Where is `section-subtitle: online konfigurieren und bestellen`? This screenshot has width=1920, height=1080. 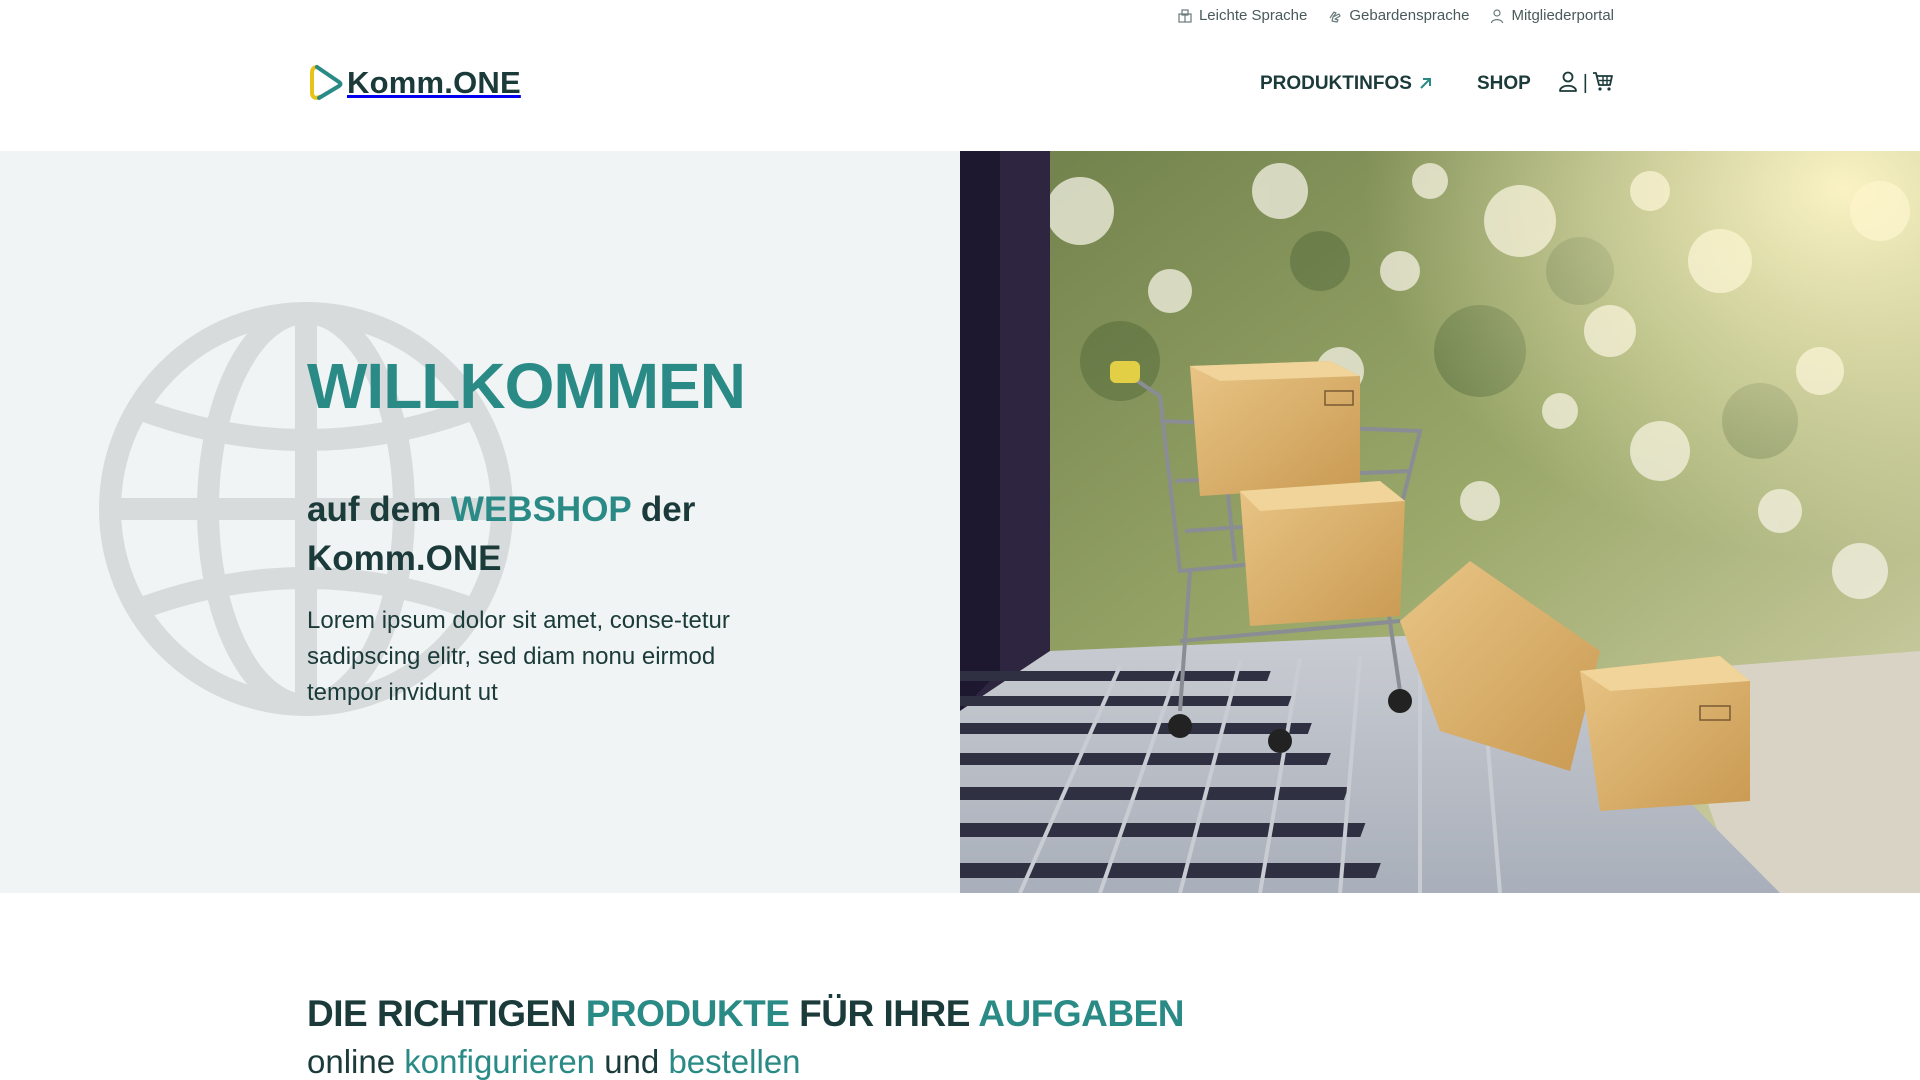 section-subtitle: online konfigurieren und bestellen is located at coordinates (554, 1061).